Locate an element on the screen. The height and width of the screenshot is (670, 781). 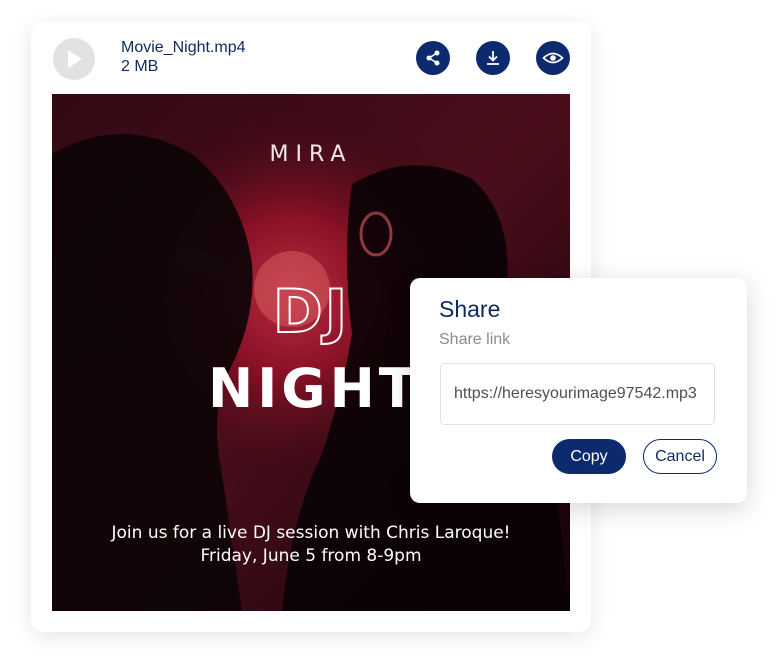
share-link-field is located at coordinates (577, 394).